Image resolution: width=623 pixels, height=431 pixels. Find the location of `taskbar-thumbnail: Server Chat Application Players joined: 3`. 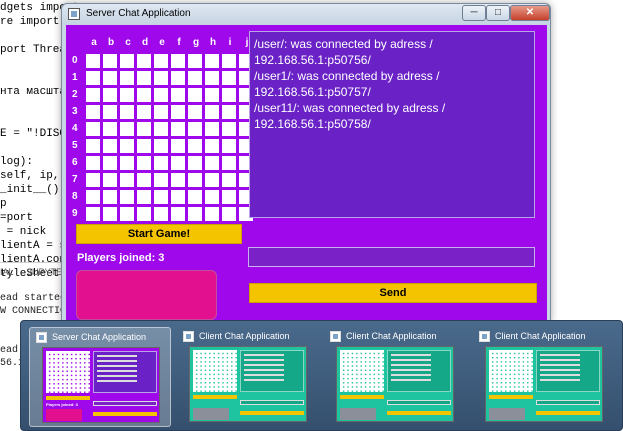

taskbar-thumbnail: Server Chat Application Players joined: 3 is located at coordinates (100, 377).